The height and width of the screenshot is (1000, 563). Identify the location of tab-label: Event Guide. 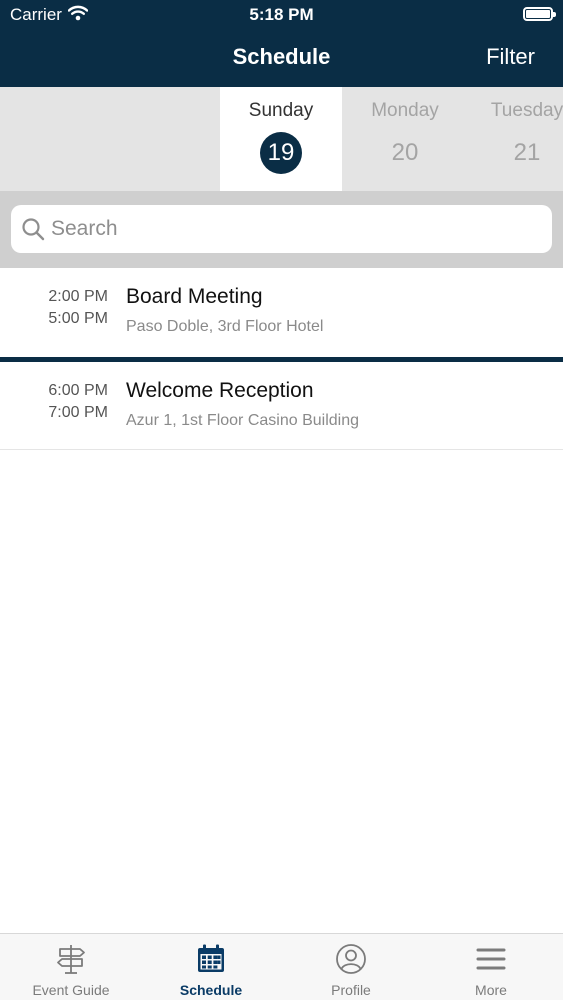
(71, 990).